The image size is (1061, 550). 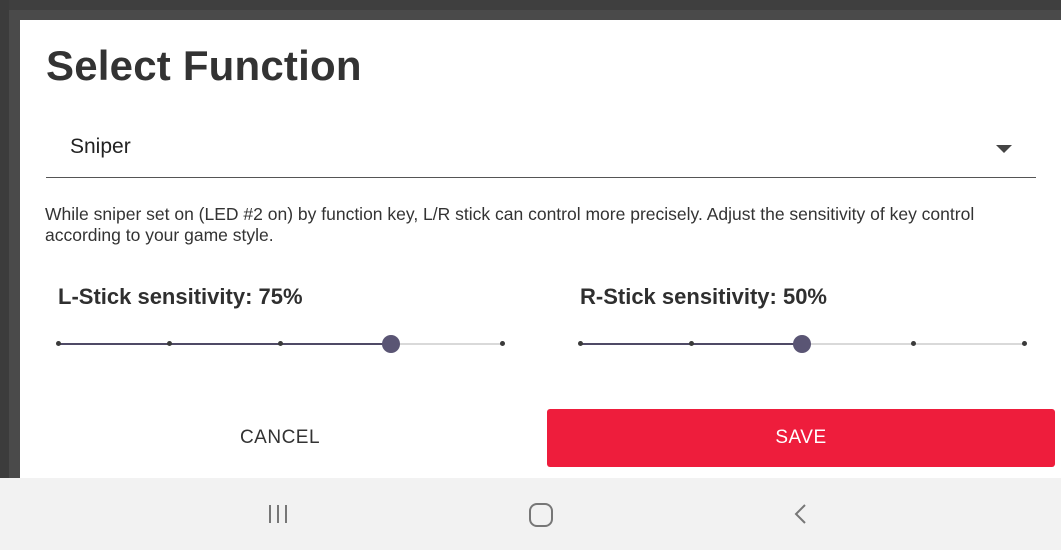 I want to click on r-stick-sensitivity-slider, so click(x=802, y=344).